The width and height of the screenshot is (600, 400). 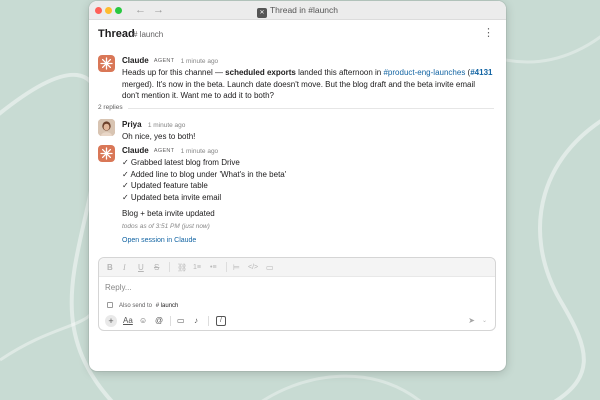 What do you see at coordinates (181, 162) in the screenshot?
I see `checklist-item: ✓ Grabbed latest blog from Drive` at bounding box center [181, 162].